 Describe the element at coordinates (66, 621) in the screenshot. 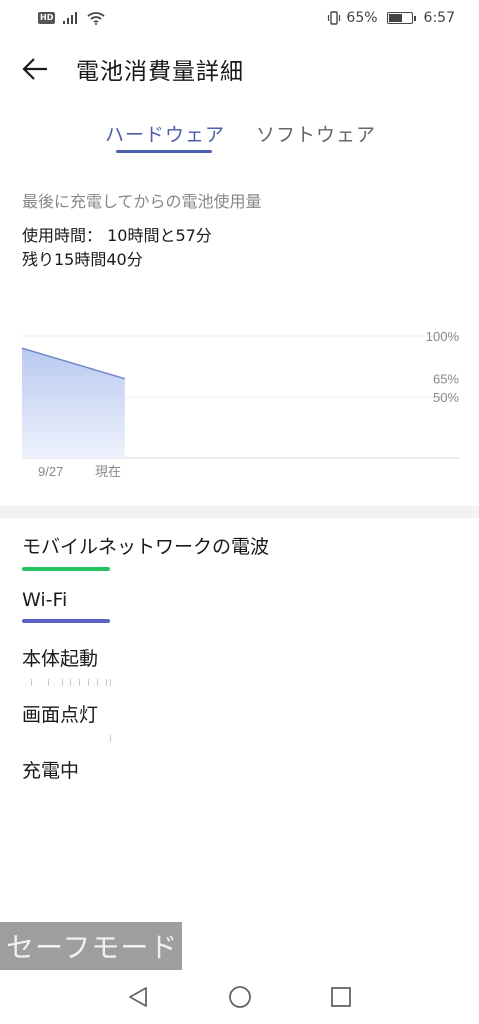

I see `wifi-bar` at that location.